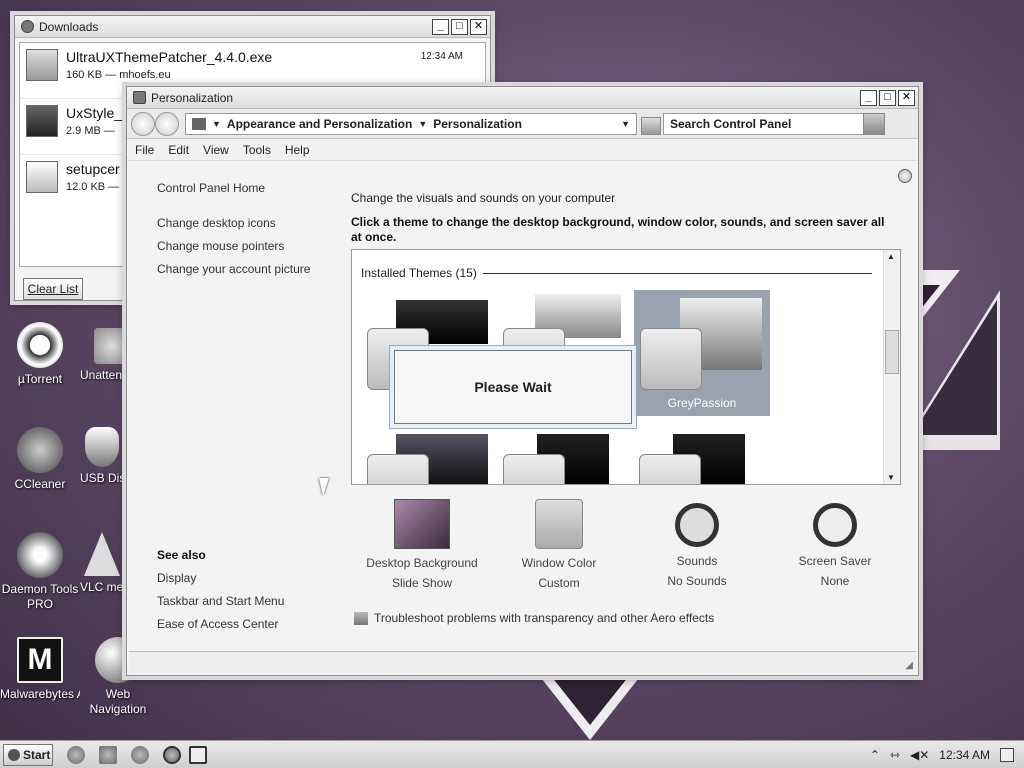  Describe the element at coordinates (216, 223) in the screenshot. I see `link-change-desktop-icons: Change desktop icons` at that location.